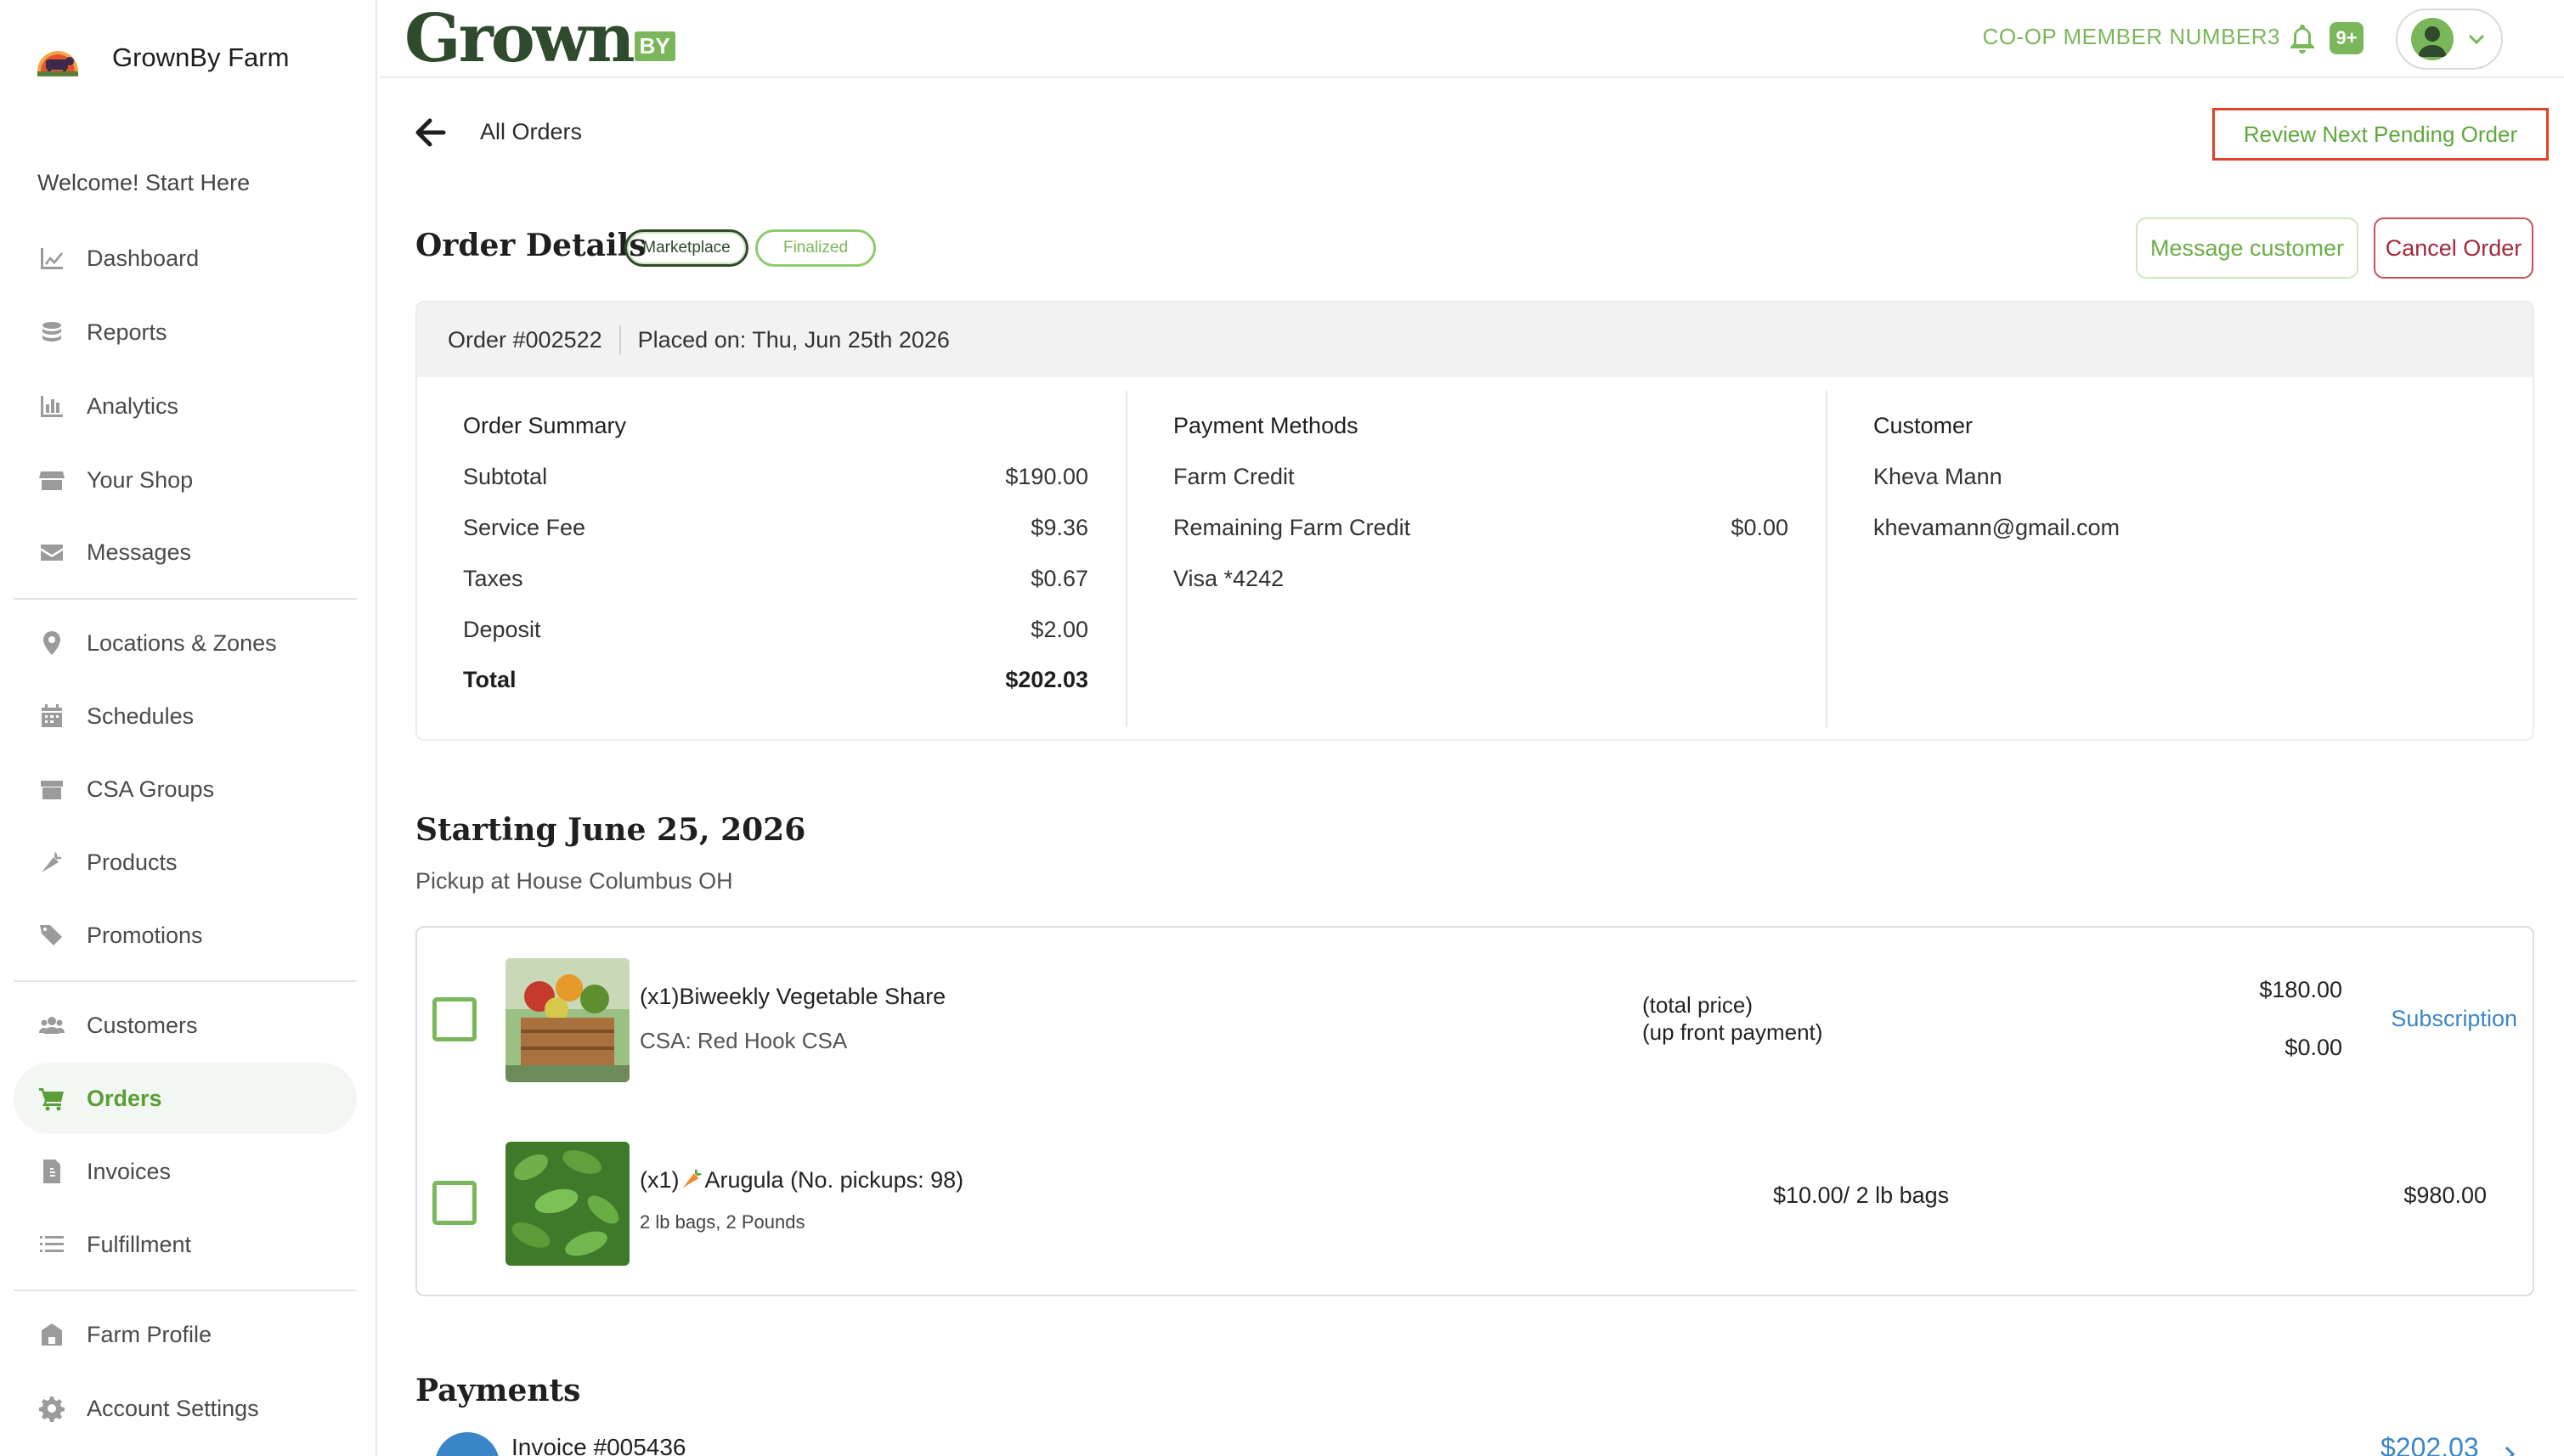  Describe the element at coordinates (185, 1409) in the screenshot. I see `sidebar-item-account-settings: Account Settings` at that location.